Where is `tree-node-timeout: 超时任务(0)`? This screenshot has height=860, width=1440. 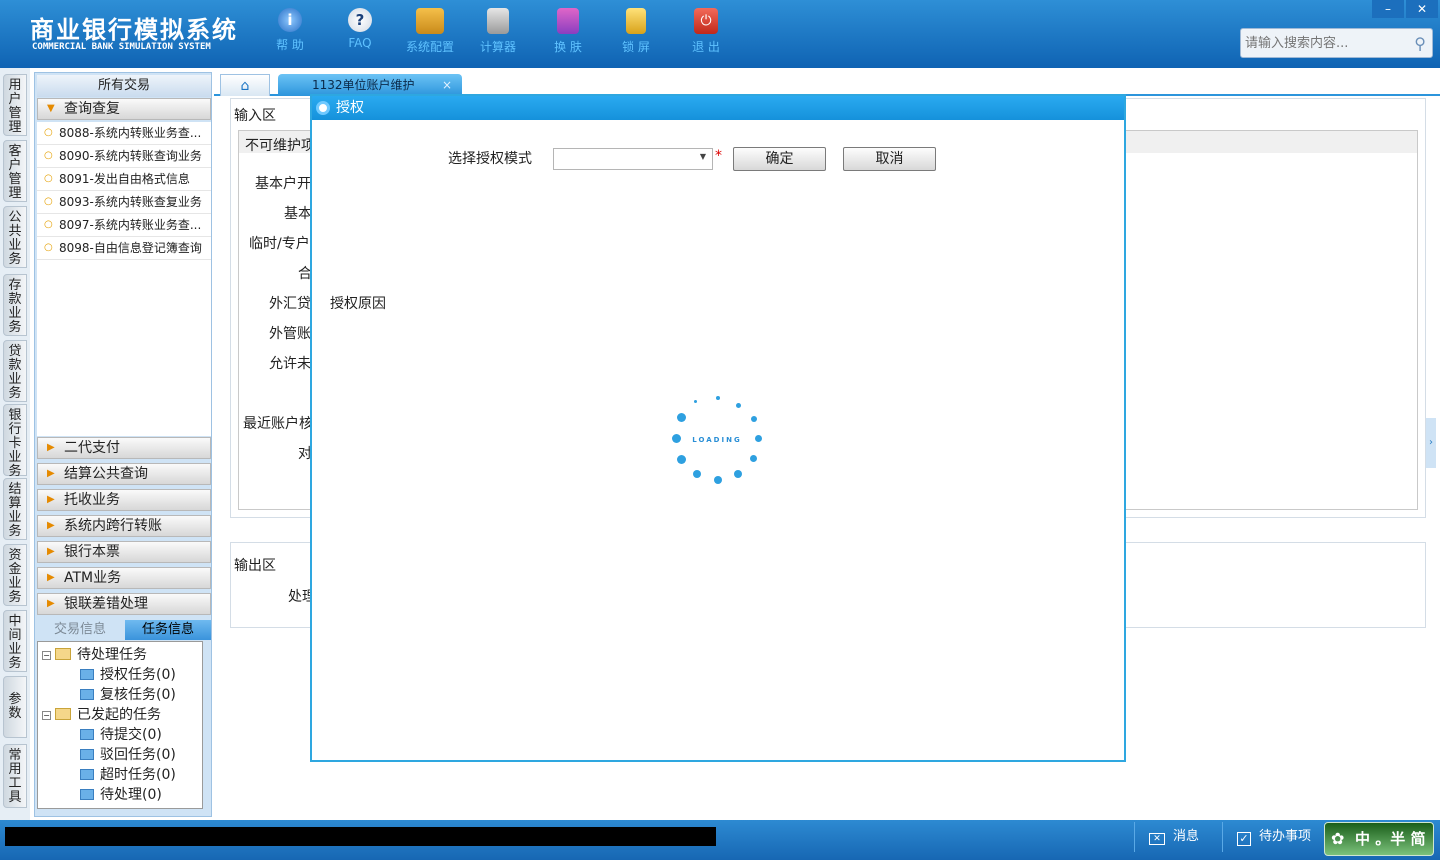
tree-node-timeout: 超时任务(0) is located at coordinates (128, 774).